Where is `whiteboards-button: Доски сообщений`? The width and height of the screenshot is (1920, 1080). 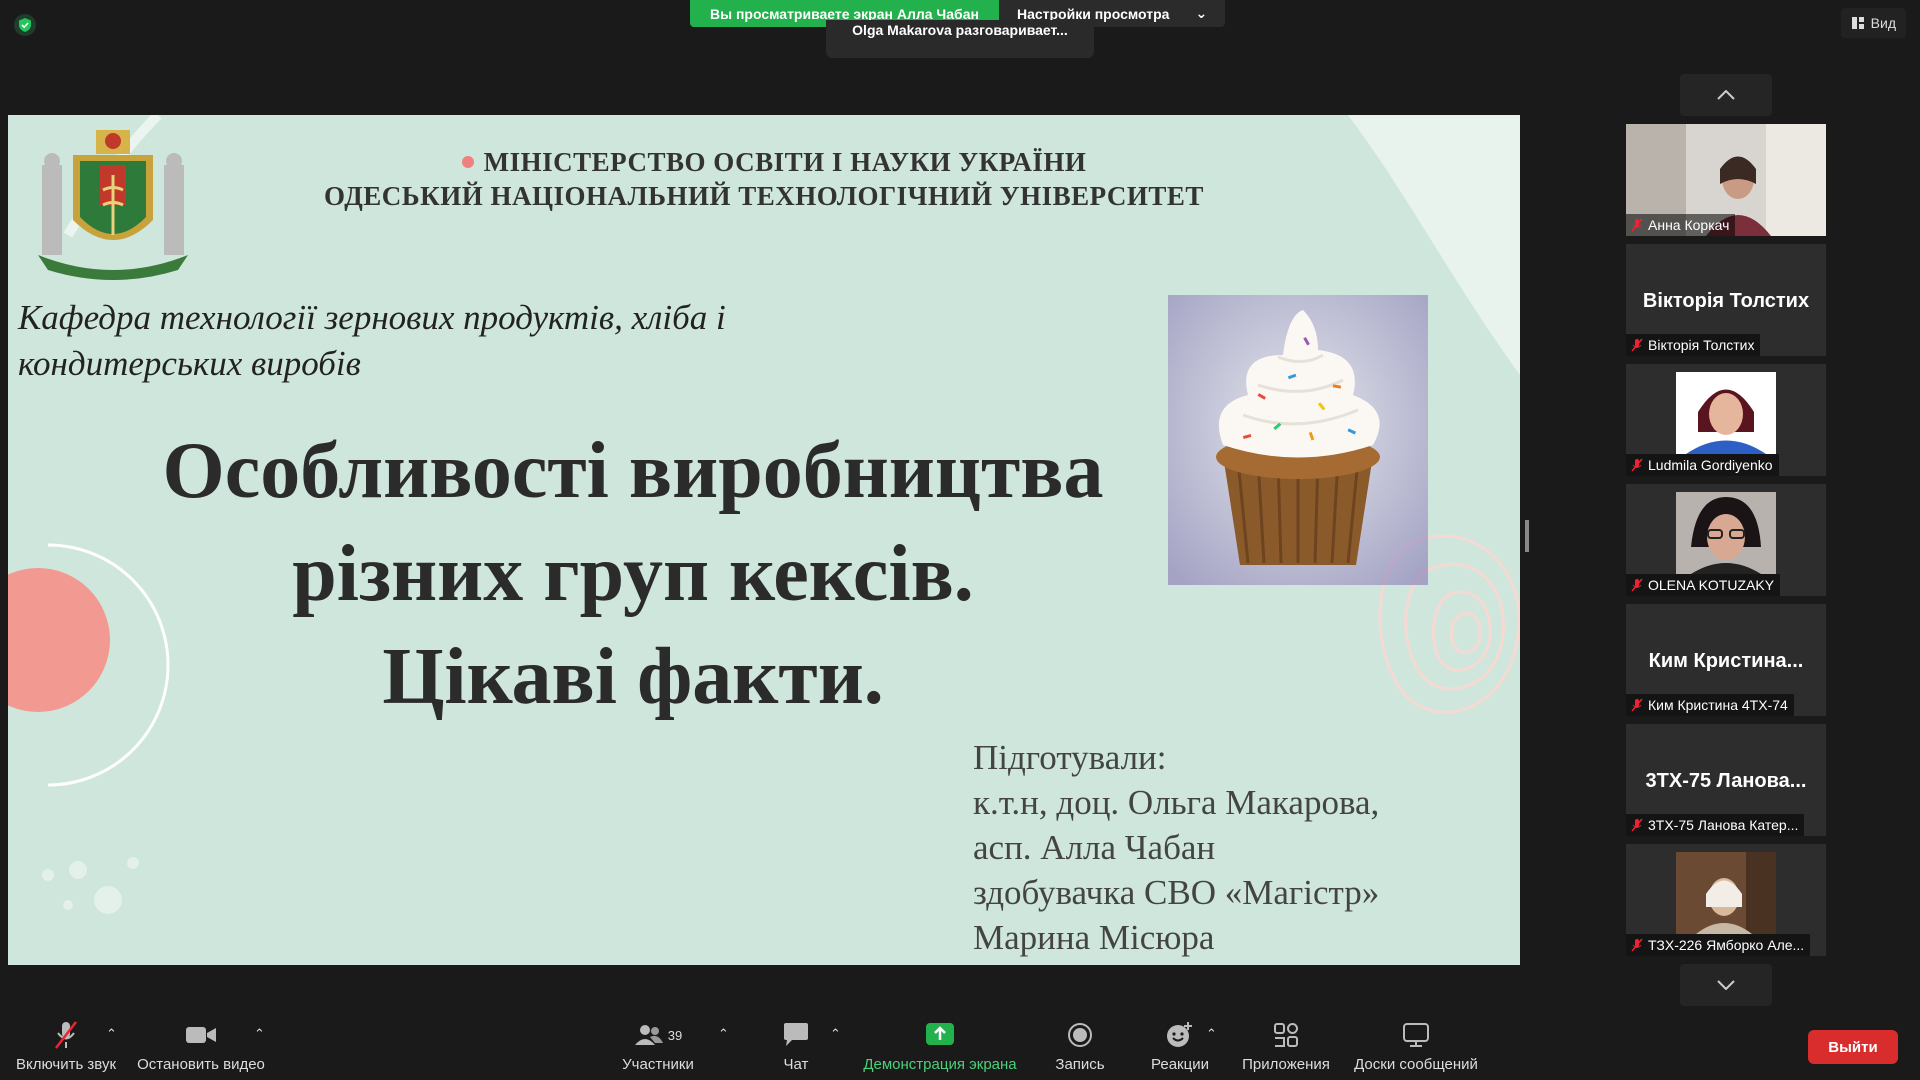
whiteboards-button: Доски сообщений is located at coordinates (1416, 1046).